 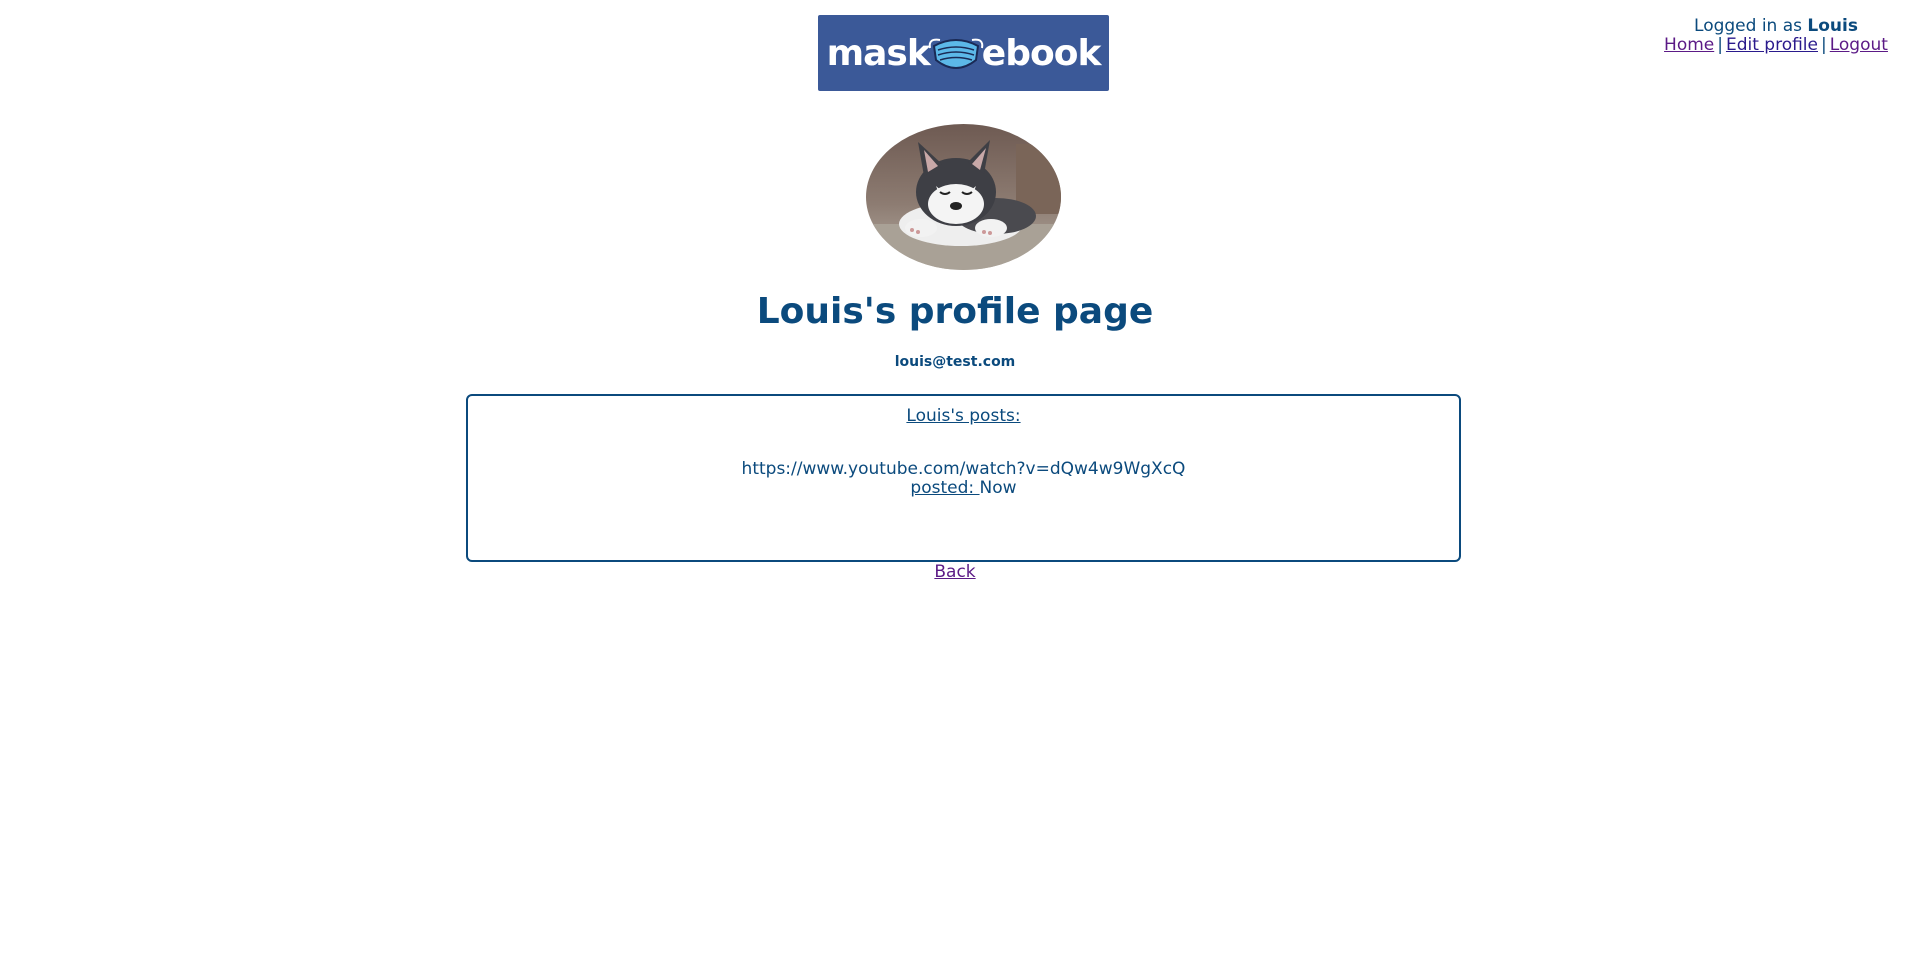 I want to click on logo-text-right: ebook, so click(x=1041, y=53).